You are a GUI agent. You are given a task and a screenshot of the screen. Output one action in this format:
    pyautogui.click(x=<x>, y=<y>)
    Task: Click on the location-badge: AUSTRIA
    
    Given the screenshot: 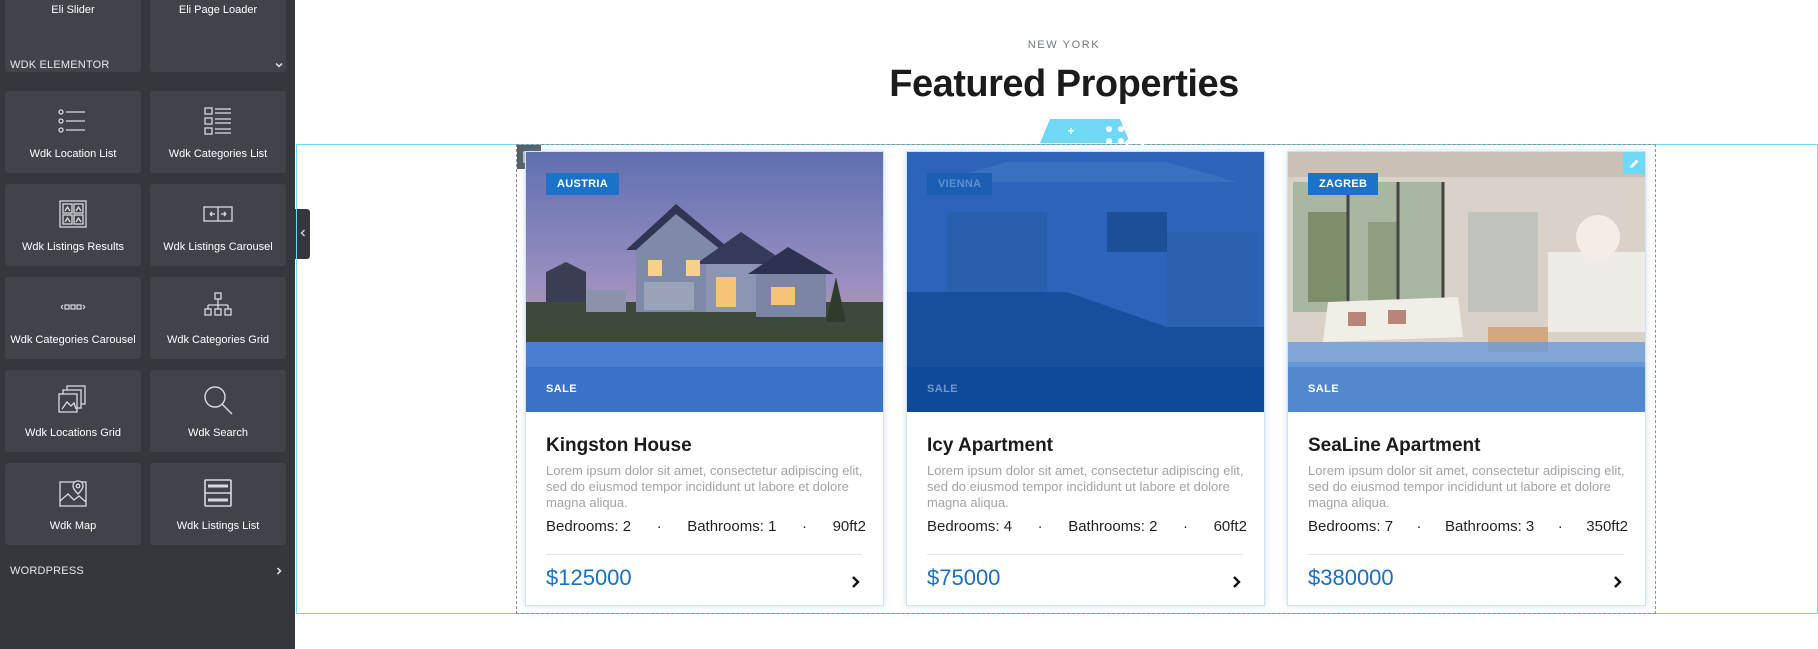 What is the action you would take?
    pyautogui.click(x=582, y=184)
    